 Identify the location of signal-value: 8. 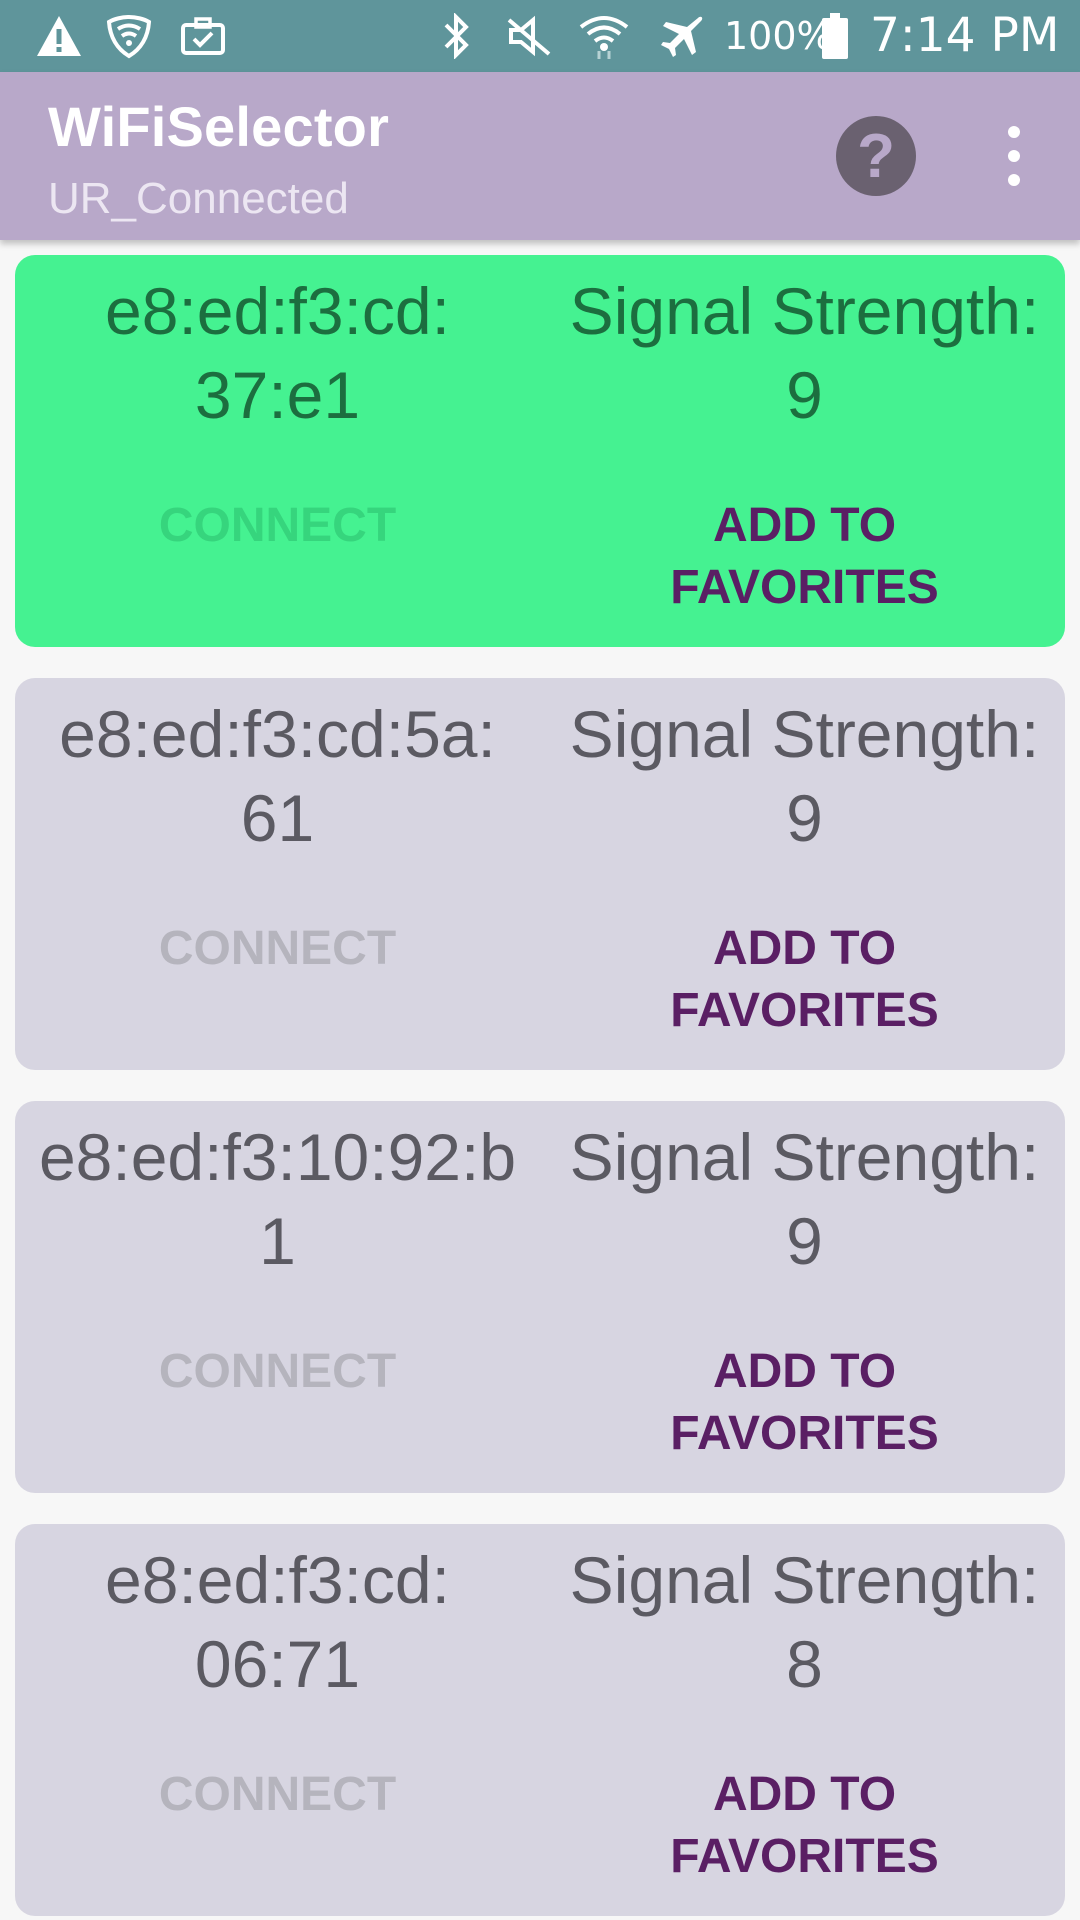
(804, 1664).